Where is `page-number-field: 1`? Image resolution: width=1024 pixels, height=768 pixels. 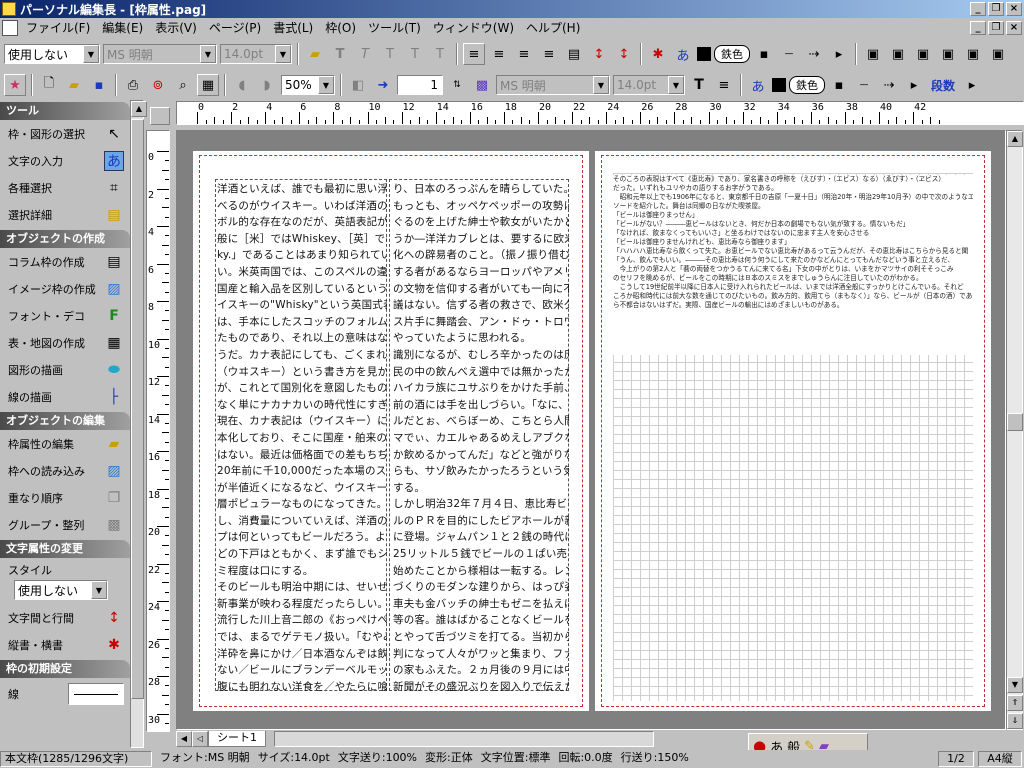
page-number-field: 1 is located at coordinates (420, 85).